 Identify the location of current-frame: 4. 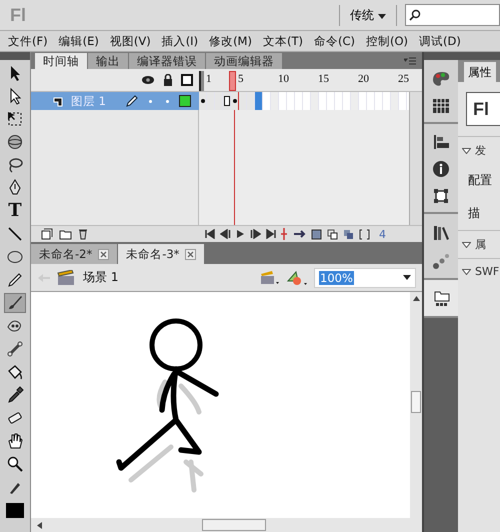
(382, 234).